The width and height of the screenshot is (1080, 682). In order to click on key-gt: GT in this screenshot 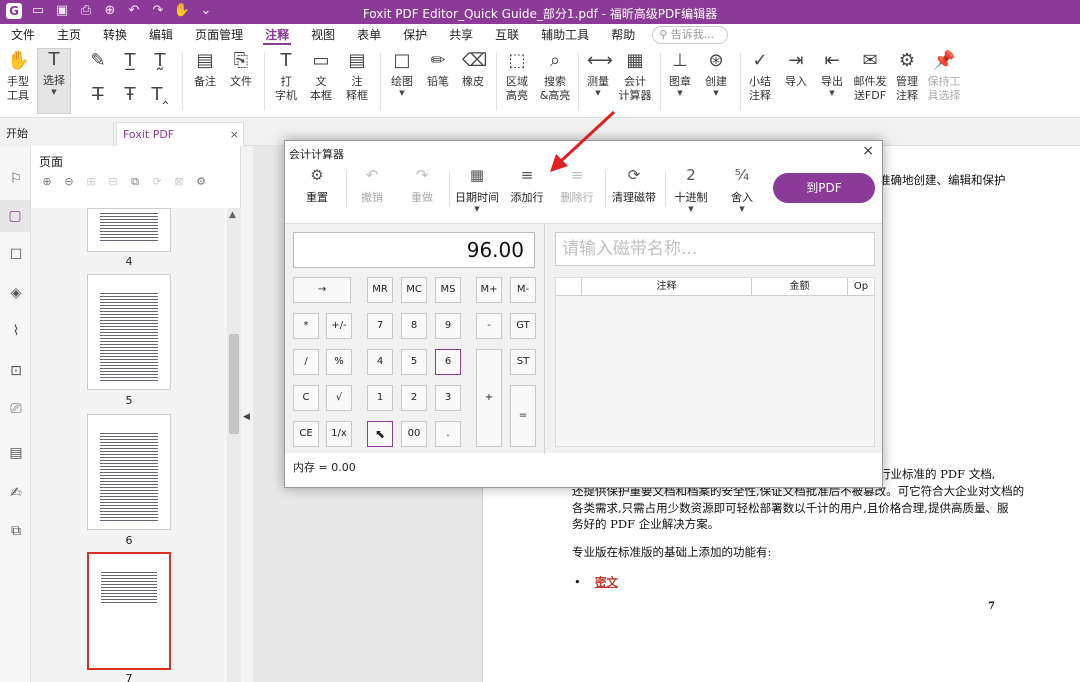, I will do `click(523, 326)`.